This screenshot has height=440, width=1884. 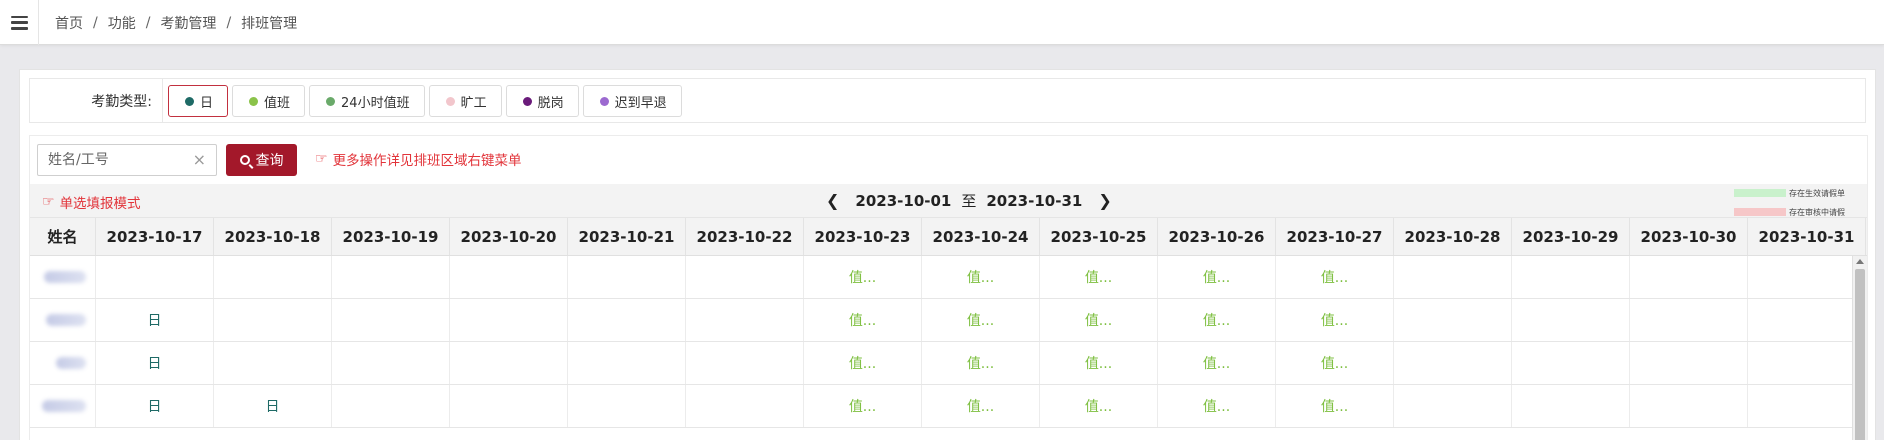 I want to click on single-select-mode-toggle: ☞ 单选填报模式, so click(x=91, y=202).